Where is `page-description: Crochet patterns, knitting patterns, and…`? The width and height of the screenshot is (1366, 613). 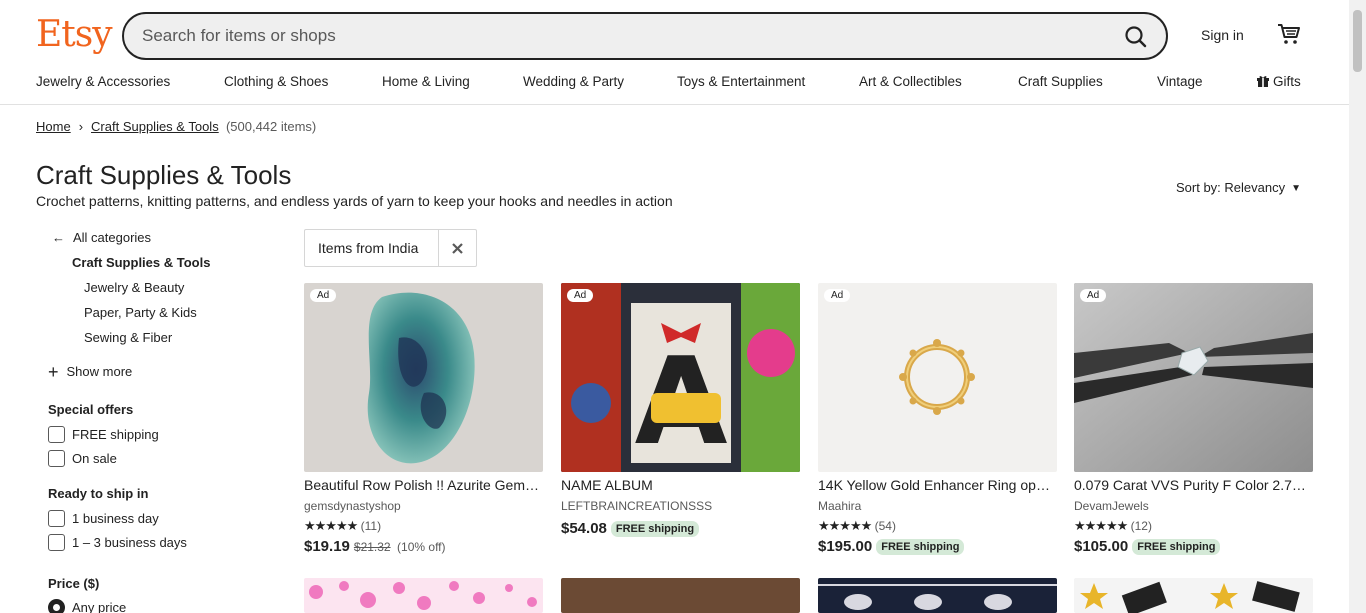
page-description: Crochet patterns, knitting patterns, and… is located at coordinates (354, 201).